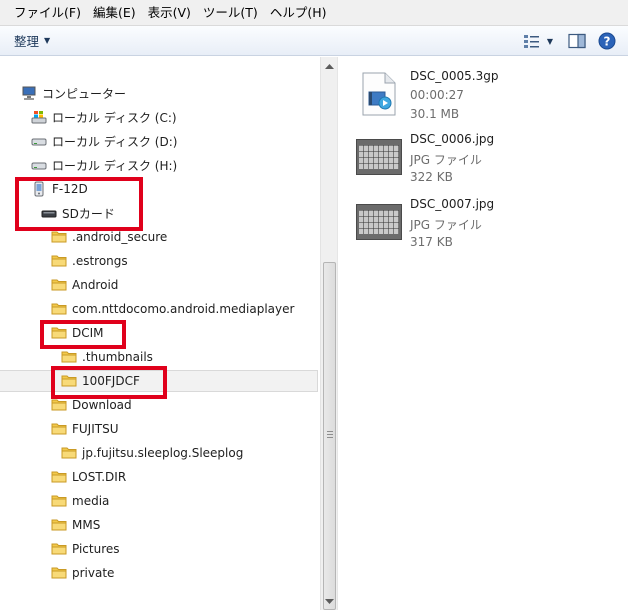 The height and width of the screenshot is (610, 628). Describe the element at coordinates (27, 41) in the screenshot. I see `organize-label: 整理` at that location.